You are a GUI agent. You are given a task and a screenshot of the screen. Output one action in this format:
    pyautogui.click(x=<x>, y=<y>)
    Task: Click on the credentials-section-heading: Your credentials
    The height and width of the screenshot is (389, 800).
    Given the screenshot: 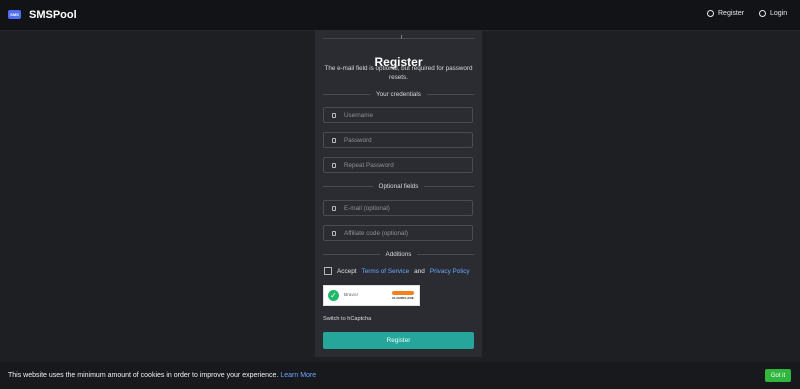 What is the action you would take?
    pyautogui.click(x=398, y=94)
    